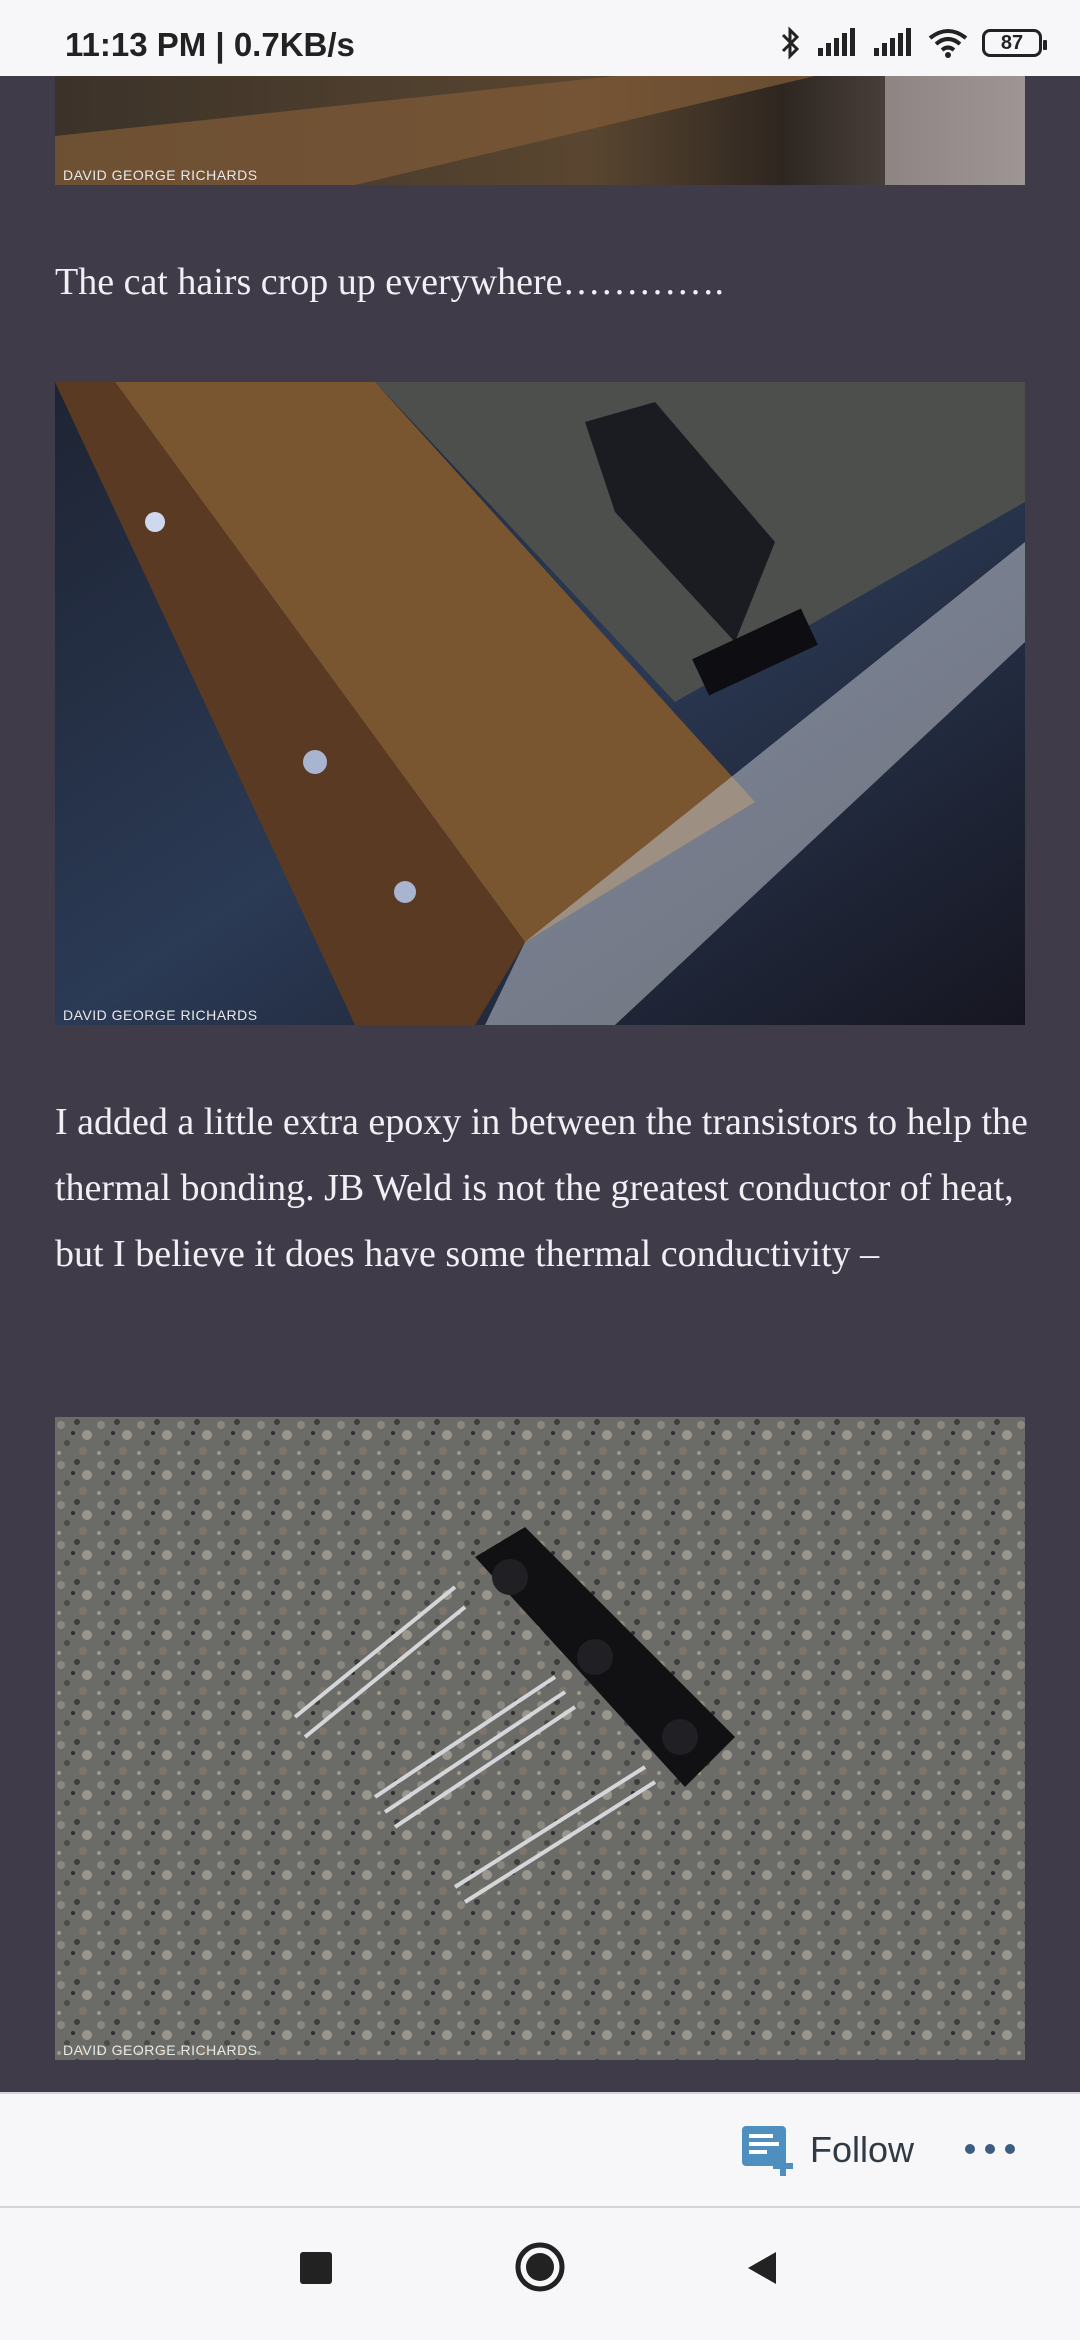  I want to click on follow-reader-icon, so click(767, 2151).